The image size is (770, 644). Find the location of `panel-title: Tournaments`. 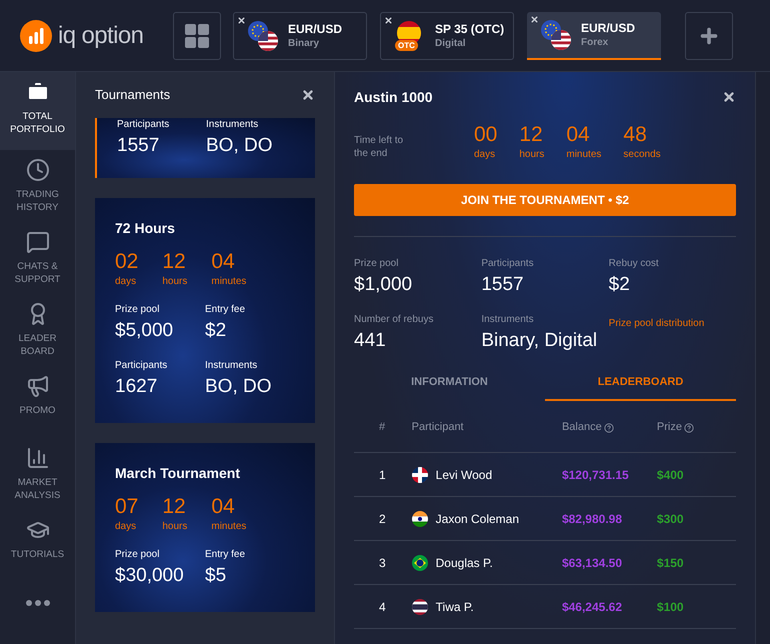

panel-title: Tournaments is located at coordinates (132, 95).